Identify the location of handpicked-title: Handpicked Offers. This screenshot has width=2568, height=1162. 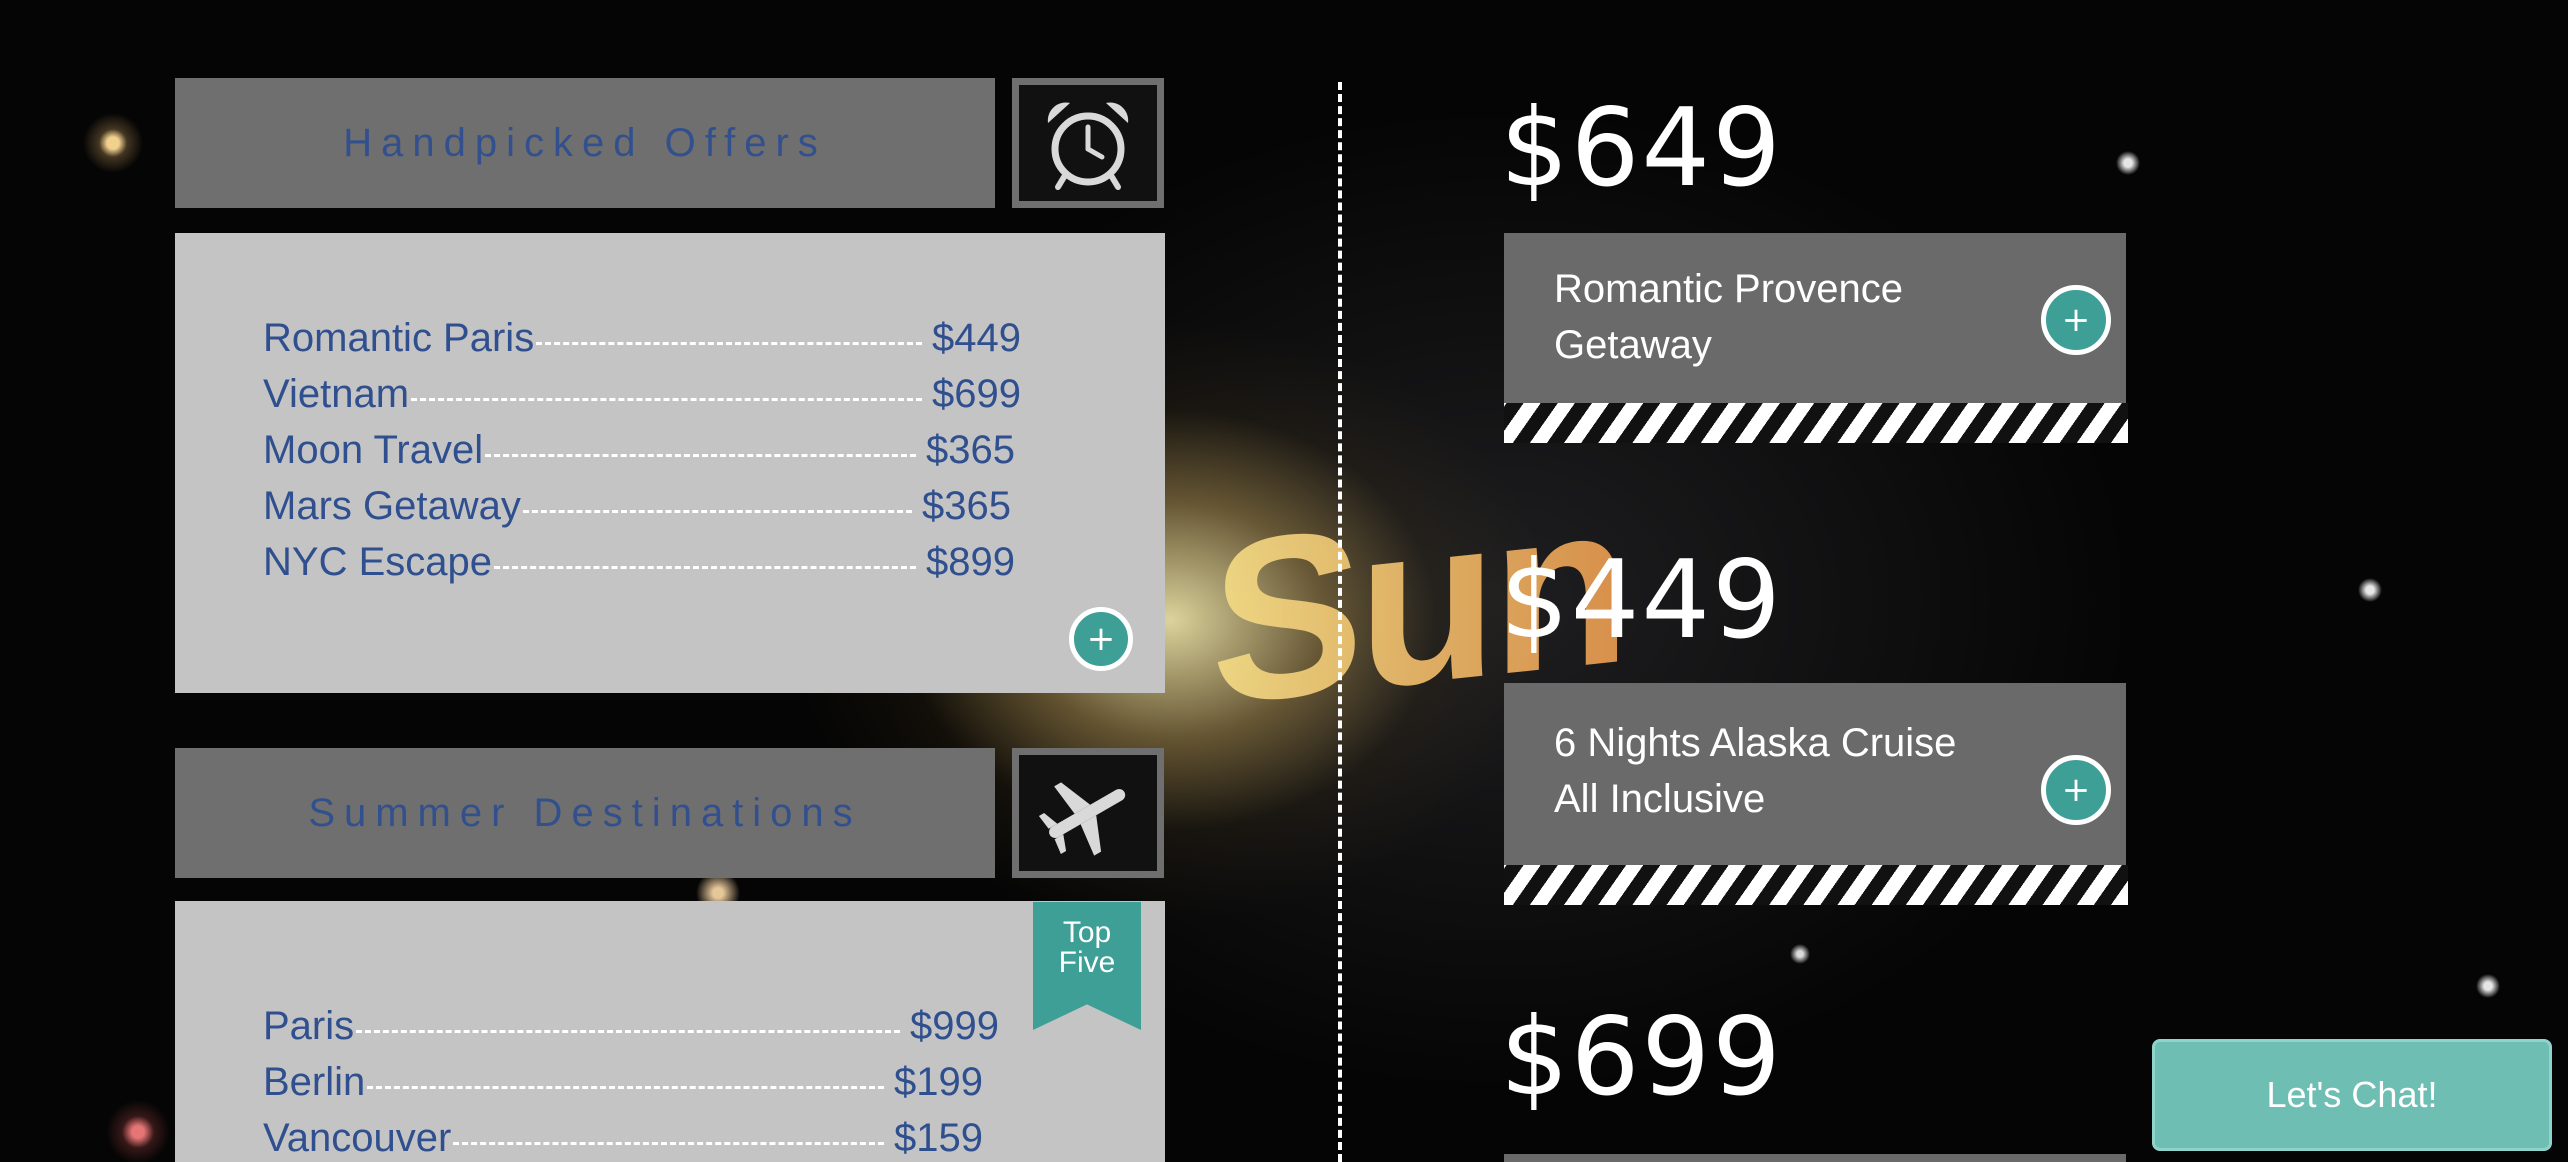
(585, 142).